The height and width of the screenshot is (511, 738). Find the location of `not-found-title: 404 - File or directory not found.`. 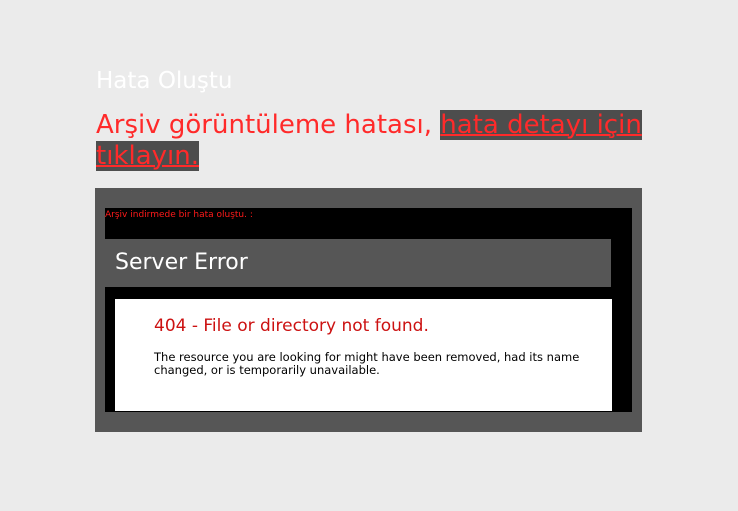

not-found-title: 404 - File or directory not found. is located at coordinates (291, 326).